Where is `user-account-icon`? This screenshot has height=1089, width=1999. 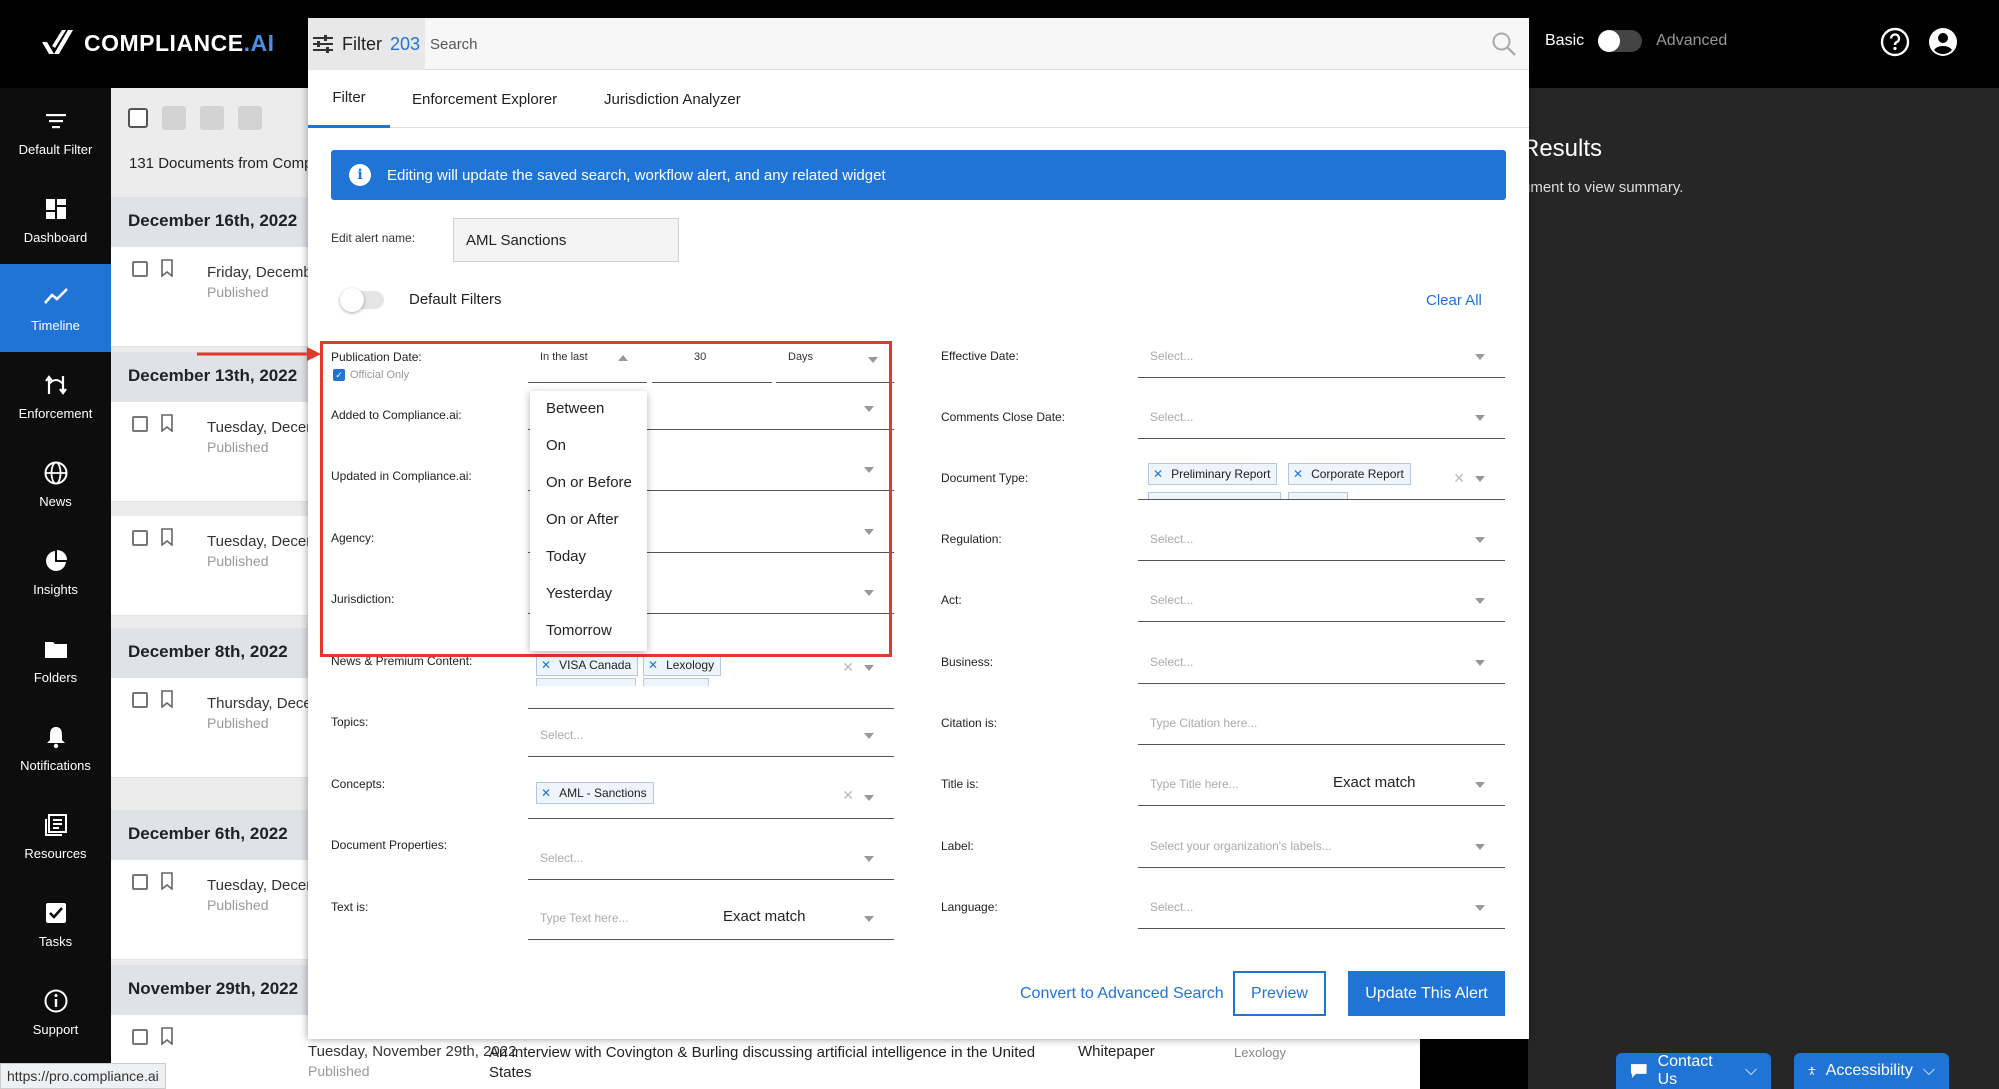
user-account-icon is located at coordinates (1943, 42).